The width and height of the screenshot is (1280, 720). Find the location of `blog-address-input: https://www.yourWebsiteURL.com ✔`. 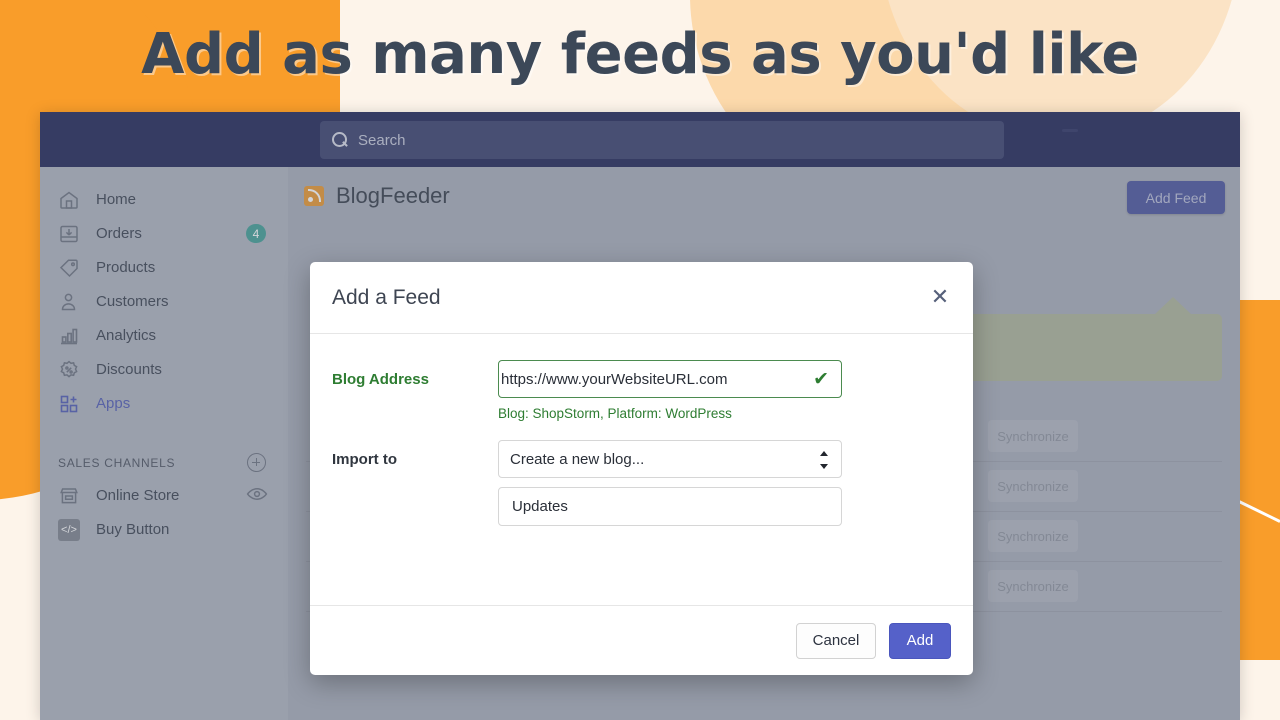

blog-address-input: https://www.yourWebsiteURL.com ✔ is located at coordinates (670, 379).